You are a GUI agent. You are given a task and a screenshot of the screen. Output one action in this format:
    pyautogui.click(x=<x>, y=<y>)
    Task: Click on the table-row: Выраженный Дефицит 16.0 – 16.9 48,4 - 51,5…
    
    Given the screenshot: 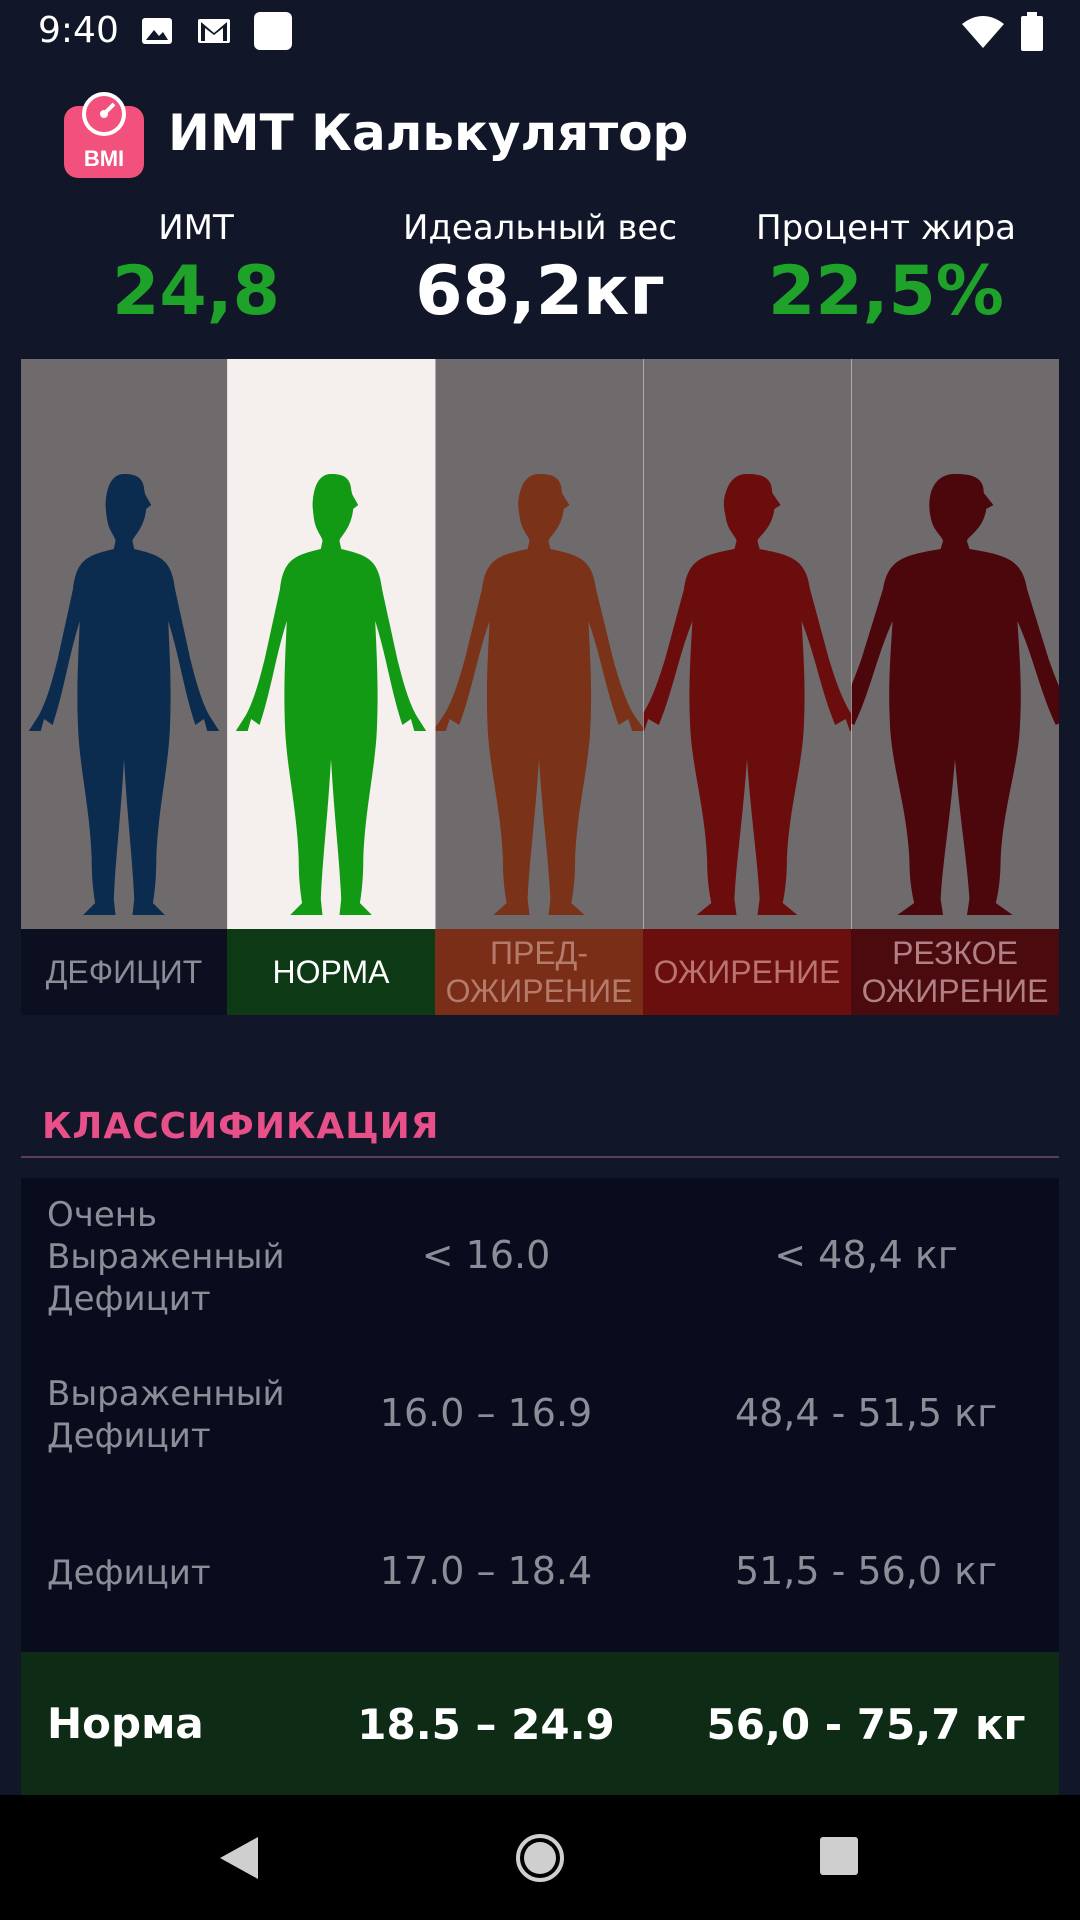 What is the action you would take?
    pyautogui.click(x=540, y=1415)
    